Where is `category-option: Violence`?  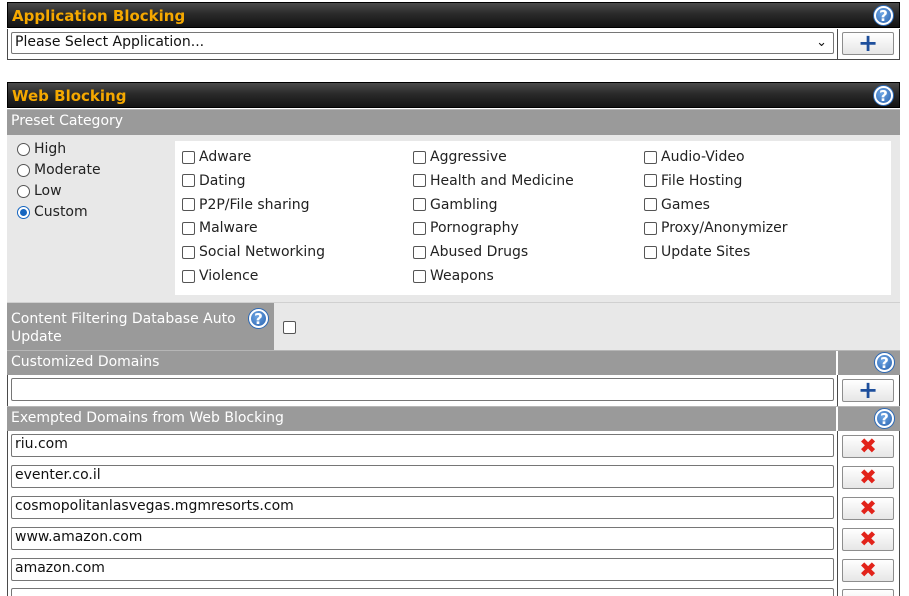
category-option: Violence is located at coordinates (220, 276).